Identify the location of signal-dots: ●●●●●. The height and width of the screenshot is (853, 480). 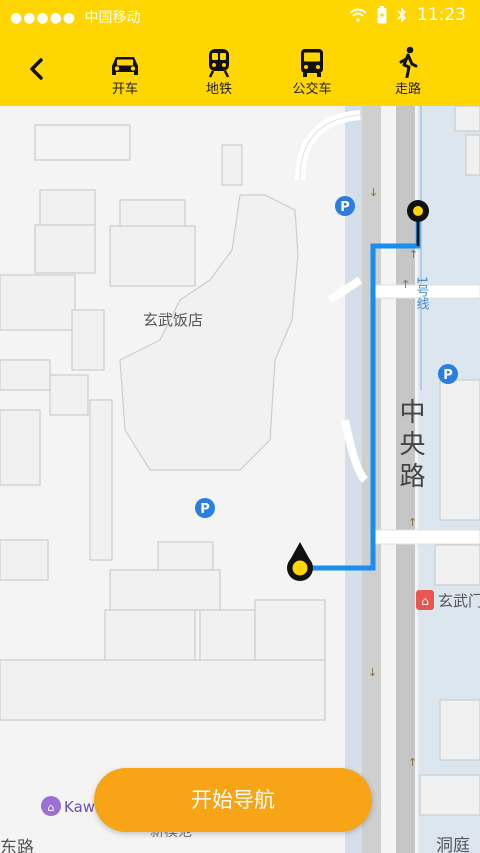
(43, 18).